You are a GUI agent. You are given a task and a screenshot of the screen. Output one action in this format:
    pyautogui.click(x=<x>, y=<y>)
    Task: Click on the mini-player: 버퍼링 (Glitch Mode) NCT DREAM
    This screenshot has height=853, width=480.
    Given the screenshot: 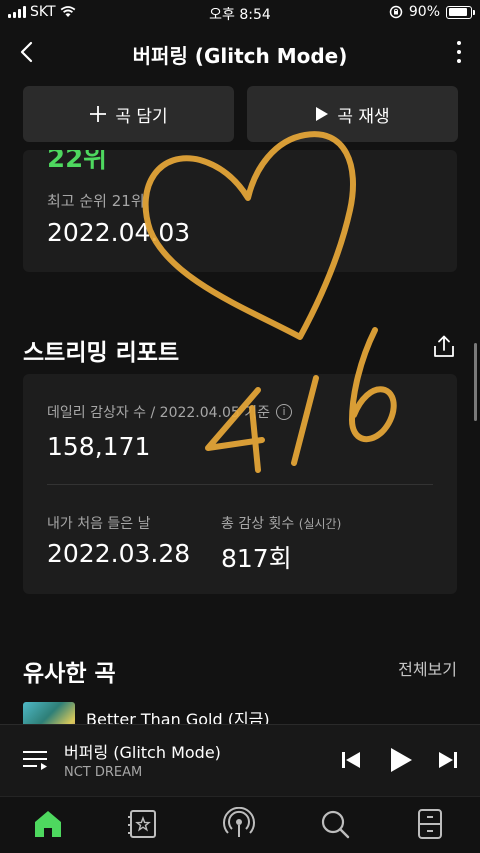 What is the action you would take?
    pyautogui.click(x=240, y=760)
    